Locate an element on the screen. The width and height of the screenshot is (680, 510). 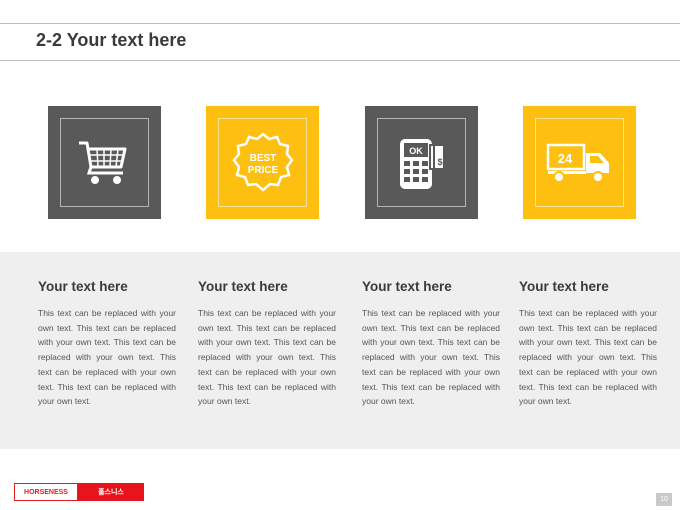
shopping-cart-icon is located at coordinates (102, 162).